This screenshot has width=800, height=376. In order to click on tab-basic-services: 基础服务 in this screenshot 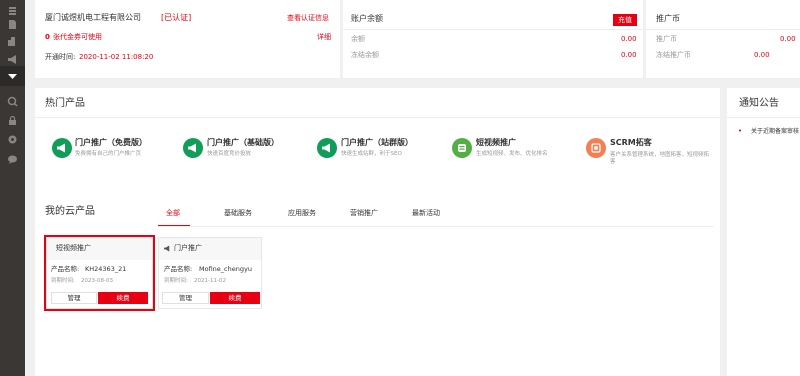, I will do `click(238, 213)`.